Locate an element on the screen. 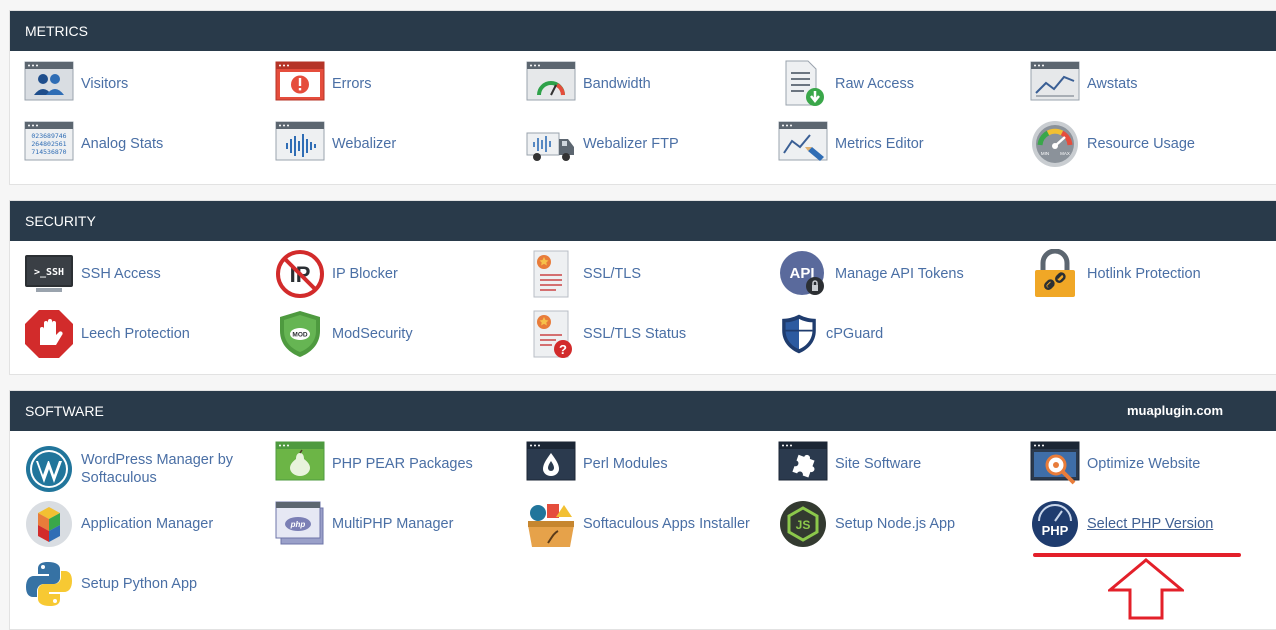 The height and width of the screenshot is (630, 1276). api-token-icon: API is located at coordinates (803, 274).